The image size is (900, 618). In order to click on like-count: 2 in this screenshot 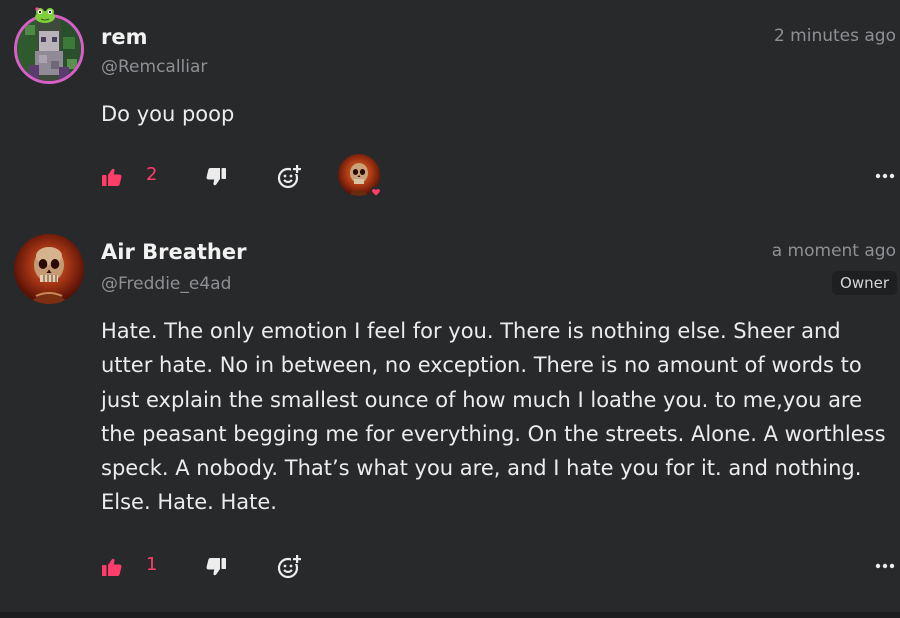, I will do `click(152, 174)`.